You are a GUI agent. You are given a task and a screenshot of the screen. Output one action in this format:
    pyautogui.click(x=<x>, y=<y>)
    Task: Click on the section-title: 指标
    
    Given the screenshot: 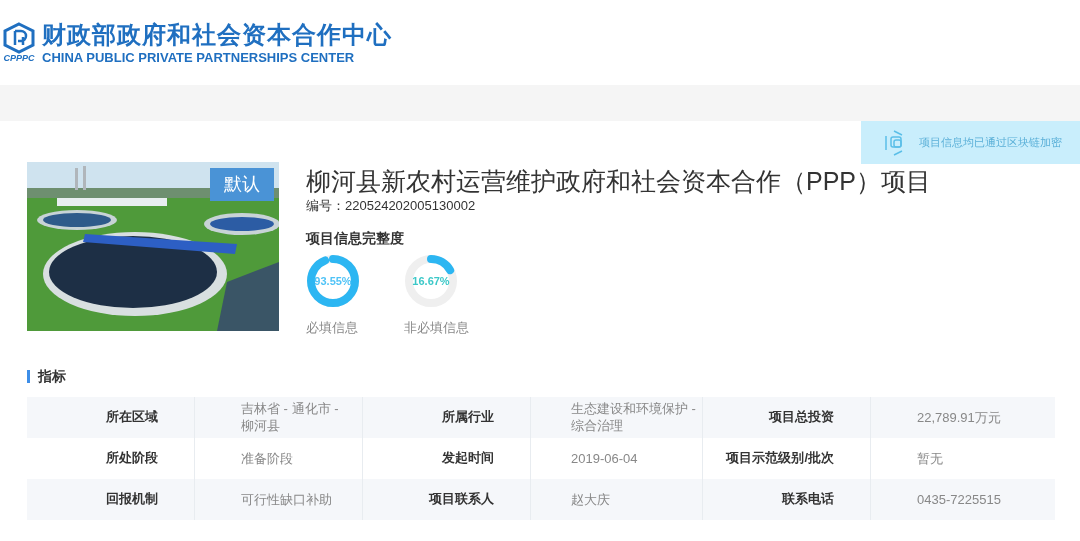 What is the action you would take?
    pyautogui.click(x=52, y=376)
    